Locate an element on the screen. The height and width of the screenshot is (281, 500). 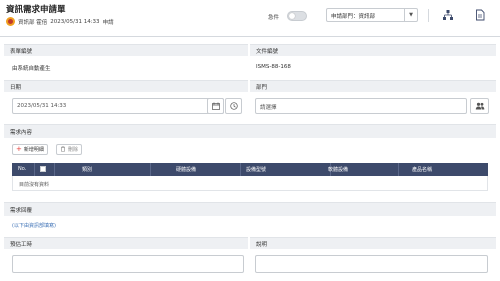
clock-icon is located at coordinates (233, 106).